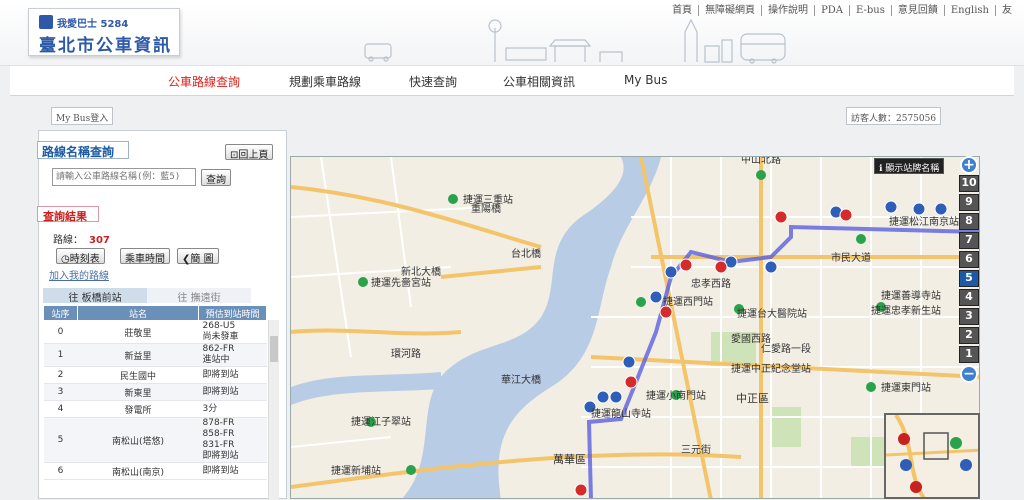 The image size is (1024, 500). I want to click on stop-row: 4 發電所 3分, so click(155, 409).